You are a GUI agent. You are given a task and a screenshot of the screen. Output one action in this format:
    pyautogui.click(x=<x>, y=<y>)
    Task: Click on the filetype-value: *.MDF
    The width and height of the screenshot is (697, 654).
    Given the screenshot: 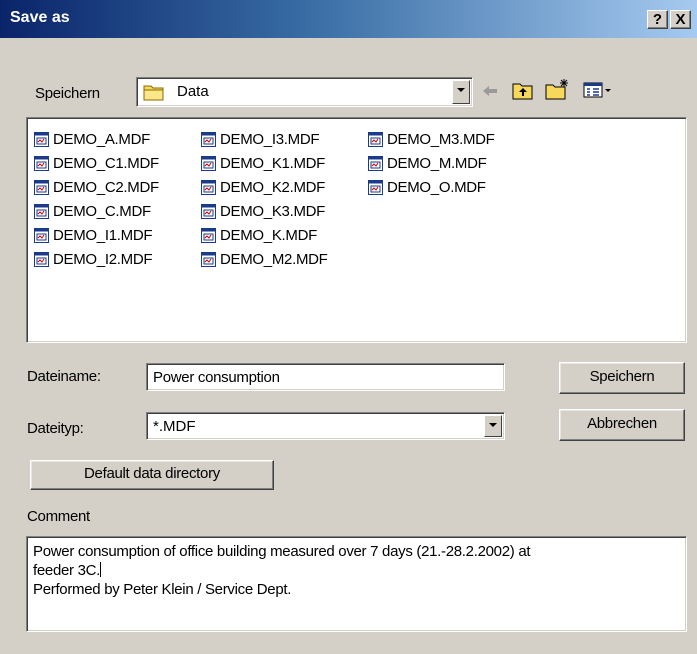 What is the action you would take?
    pyautogui.click(x=174, y=426)
    